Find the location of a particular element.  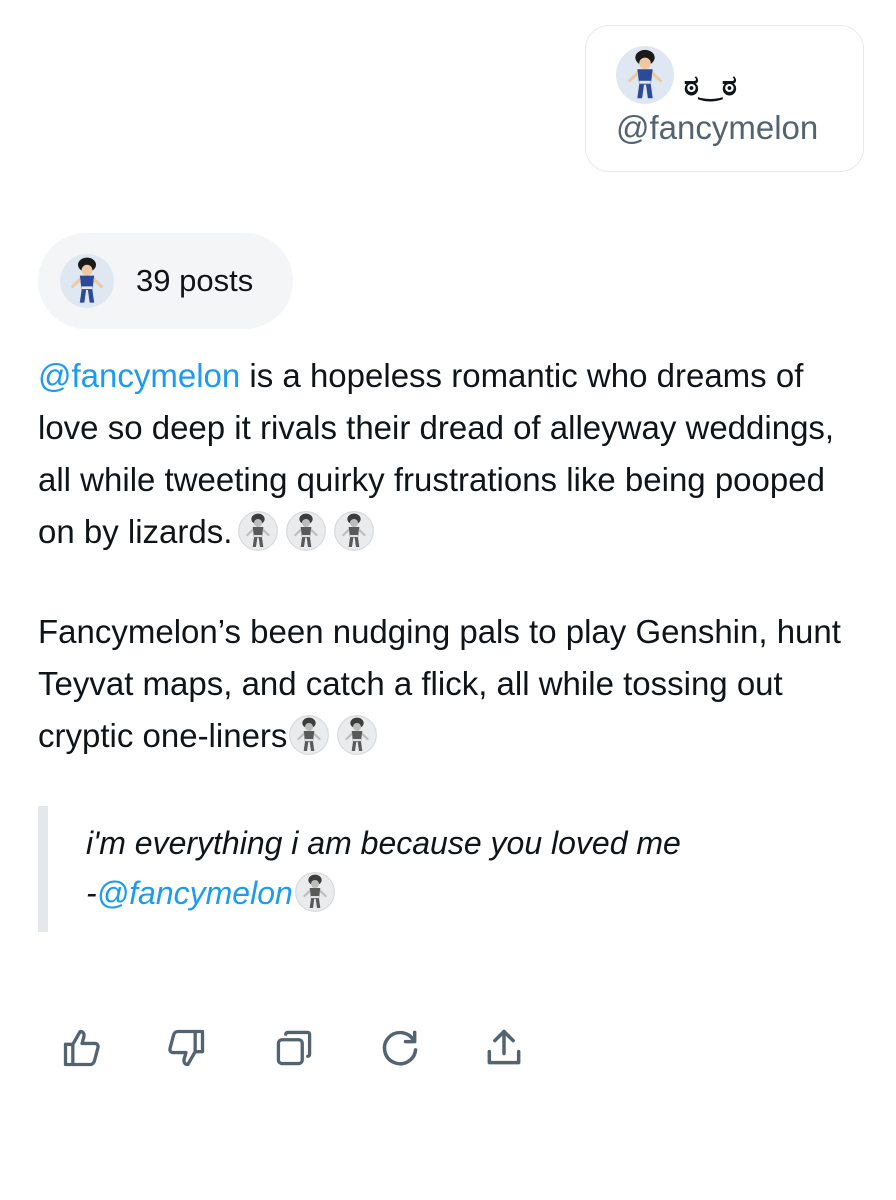

thumbs-up-icon is located at coordinates (81, 1048).